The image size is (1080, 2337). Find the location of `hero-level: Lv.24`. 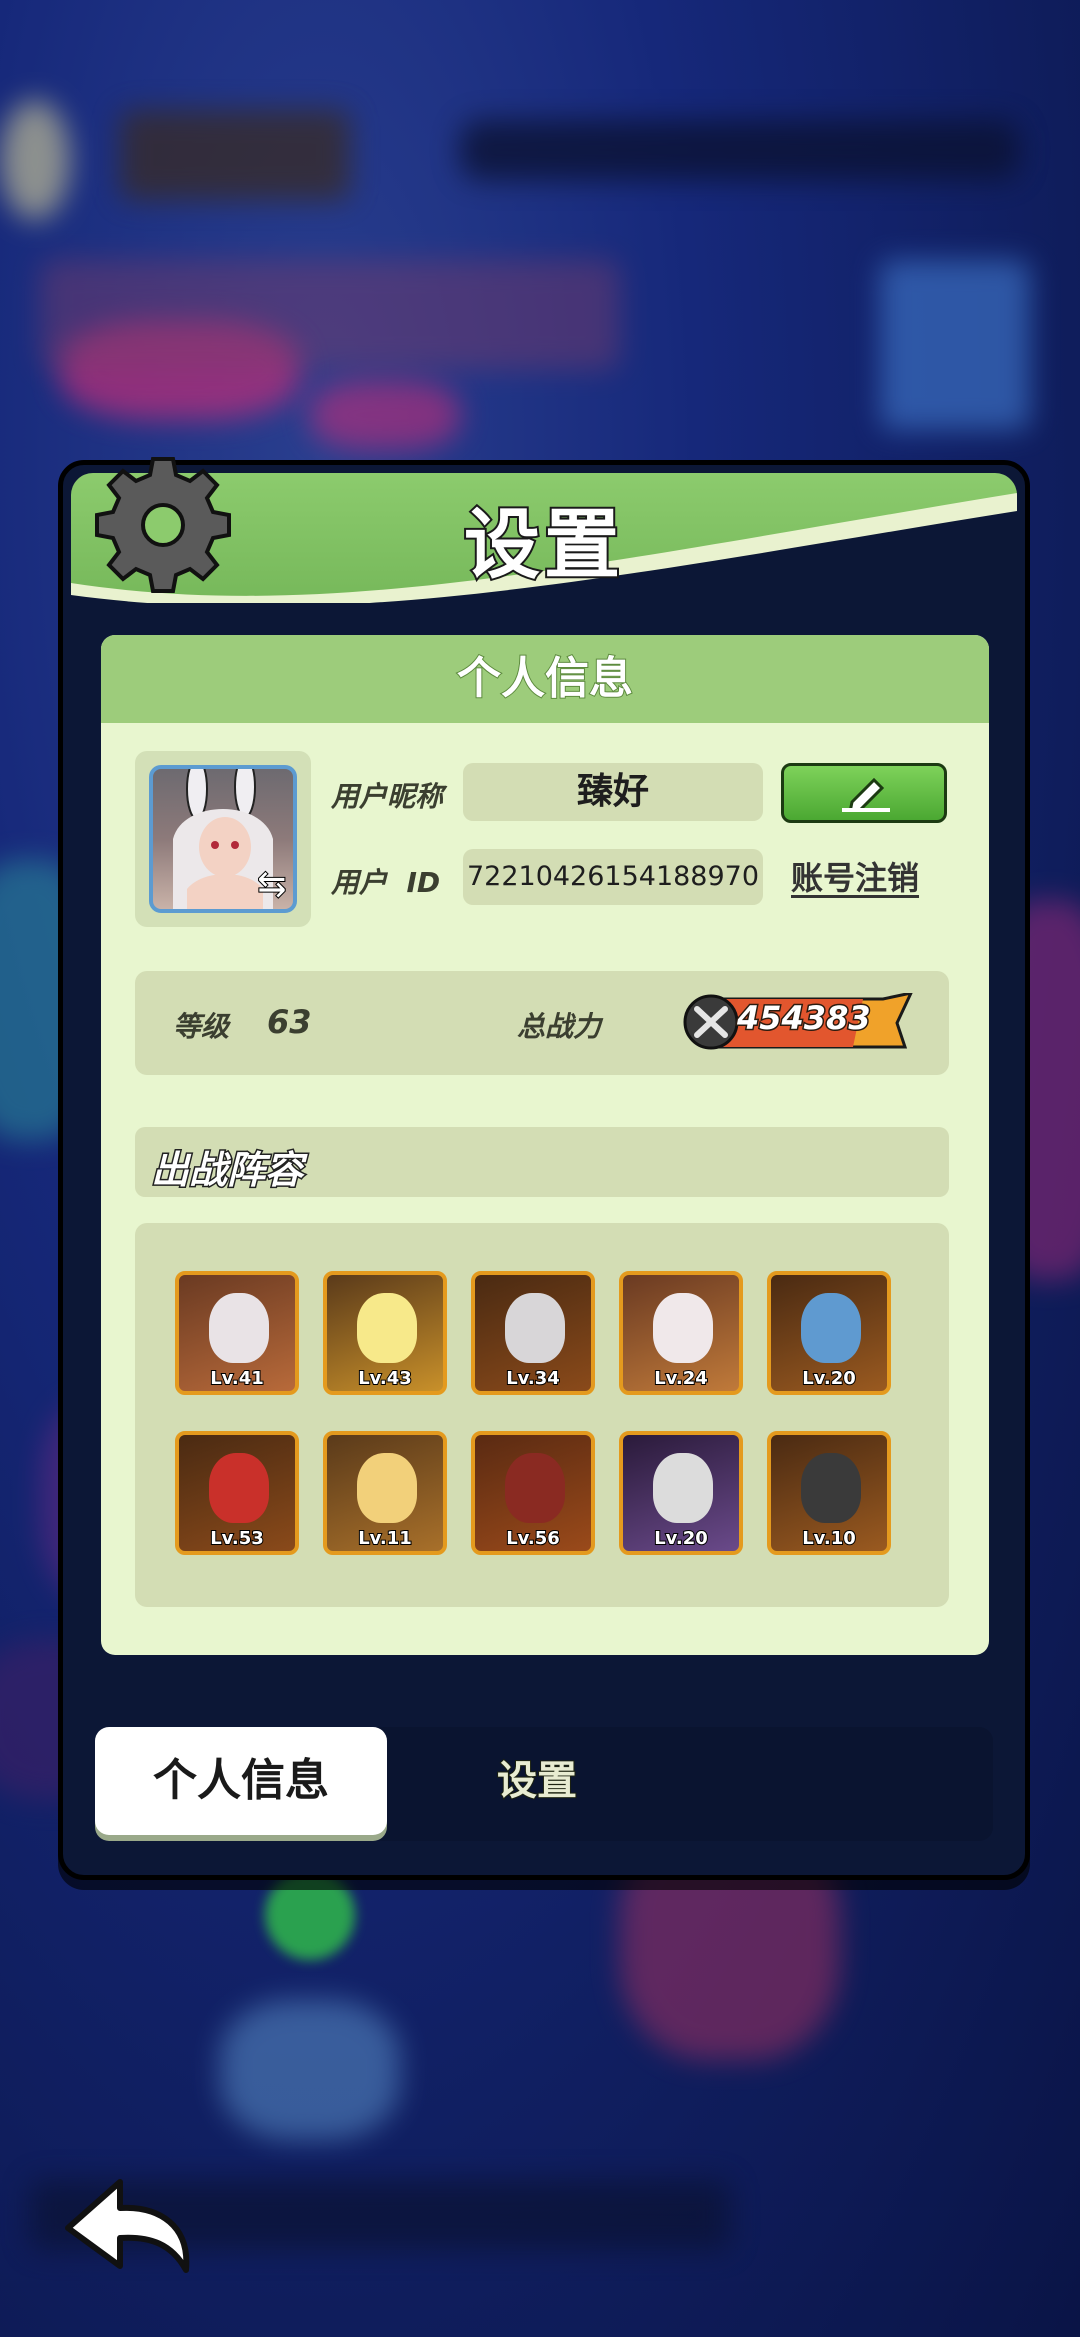

hero-level: Lv.24 is located at coordinates (681, 1378).